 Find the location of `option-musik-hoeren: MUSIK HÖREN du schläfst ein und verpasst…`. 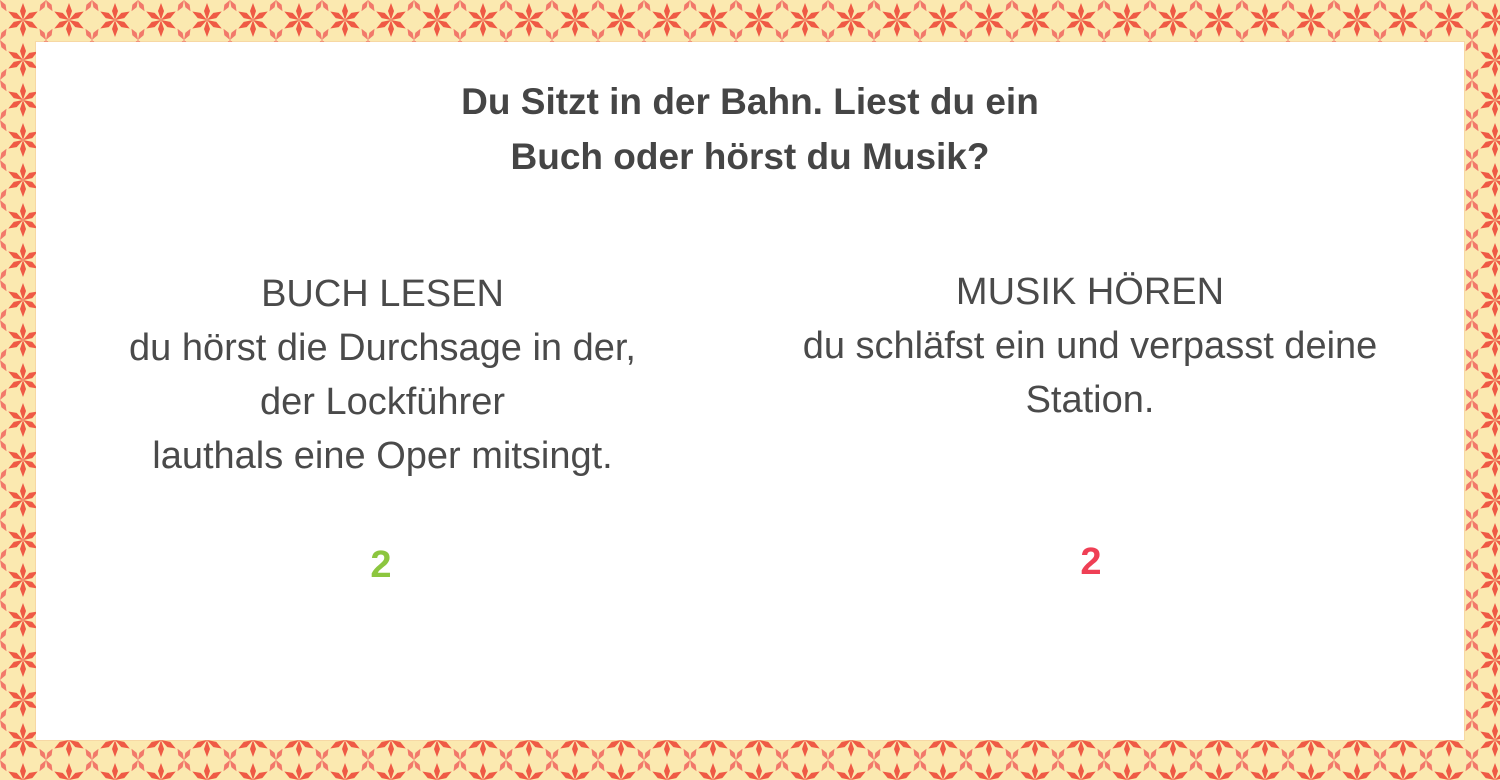

option-musik-hoeren: MUSIK HÖREN du schläfst ein und verpasst… is located at coordinates (1090, 346).